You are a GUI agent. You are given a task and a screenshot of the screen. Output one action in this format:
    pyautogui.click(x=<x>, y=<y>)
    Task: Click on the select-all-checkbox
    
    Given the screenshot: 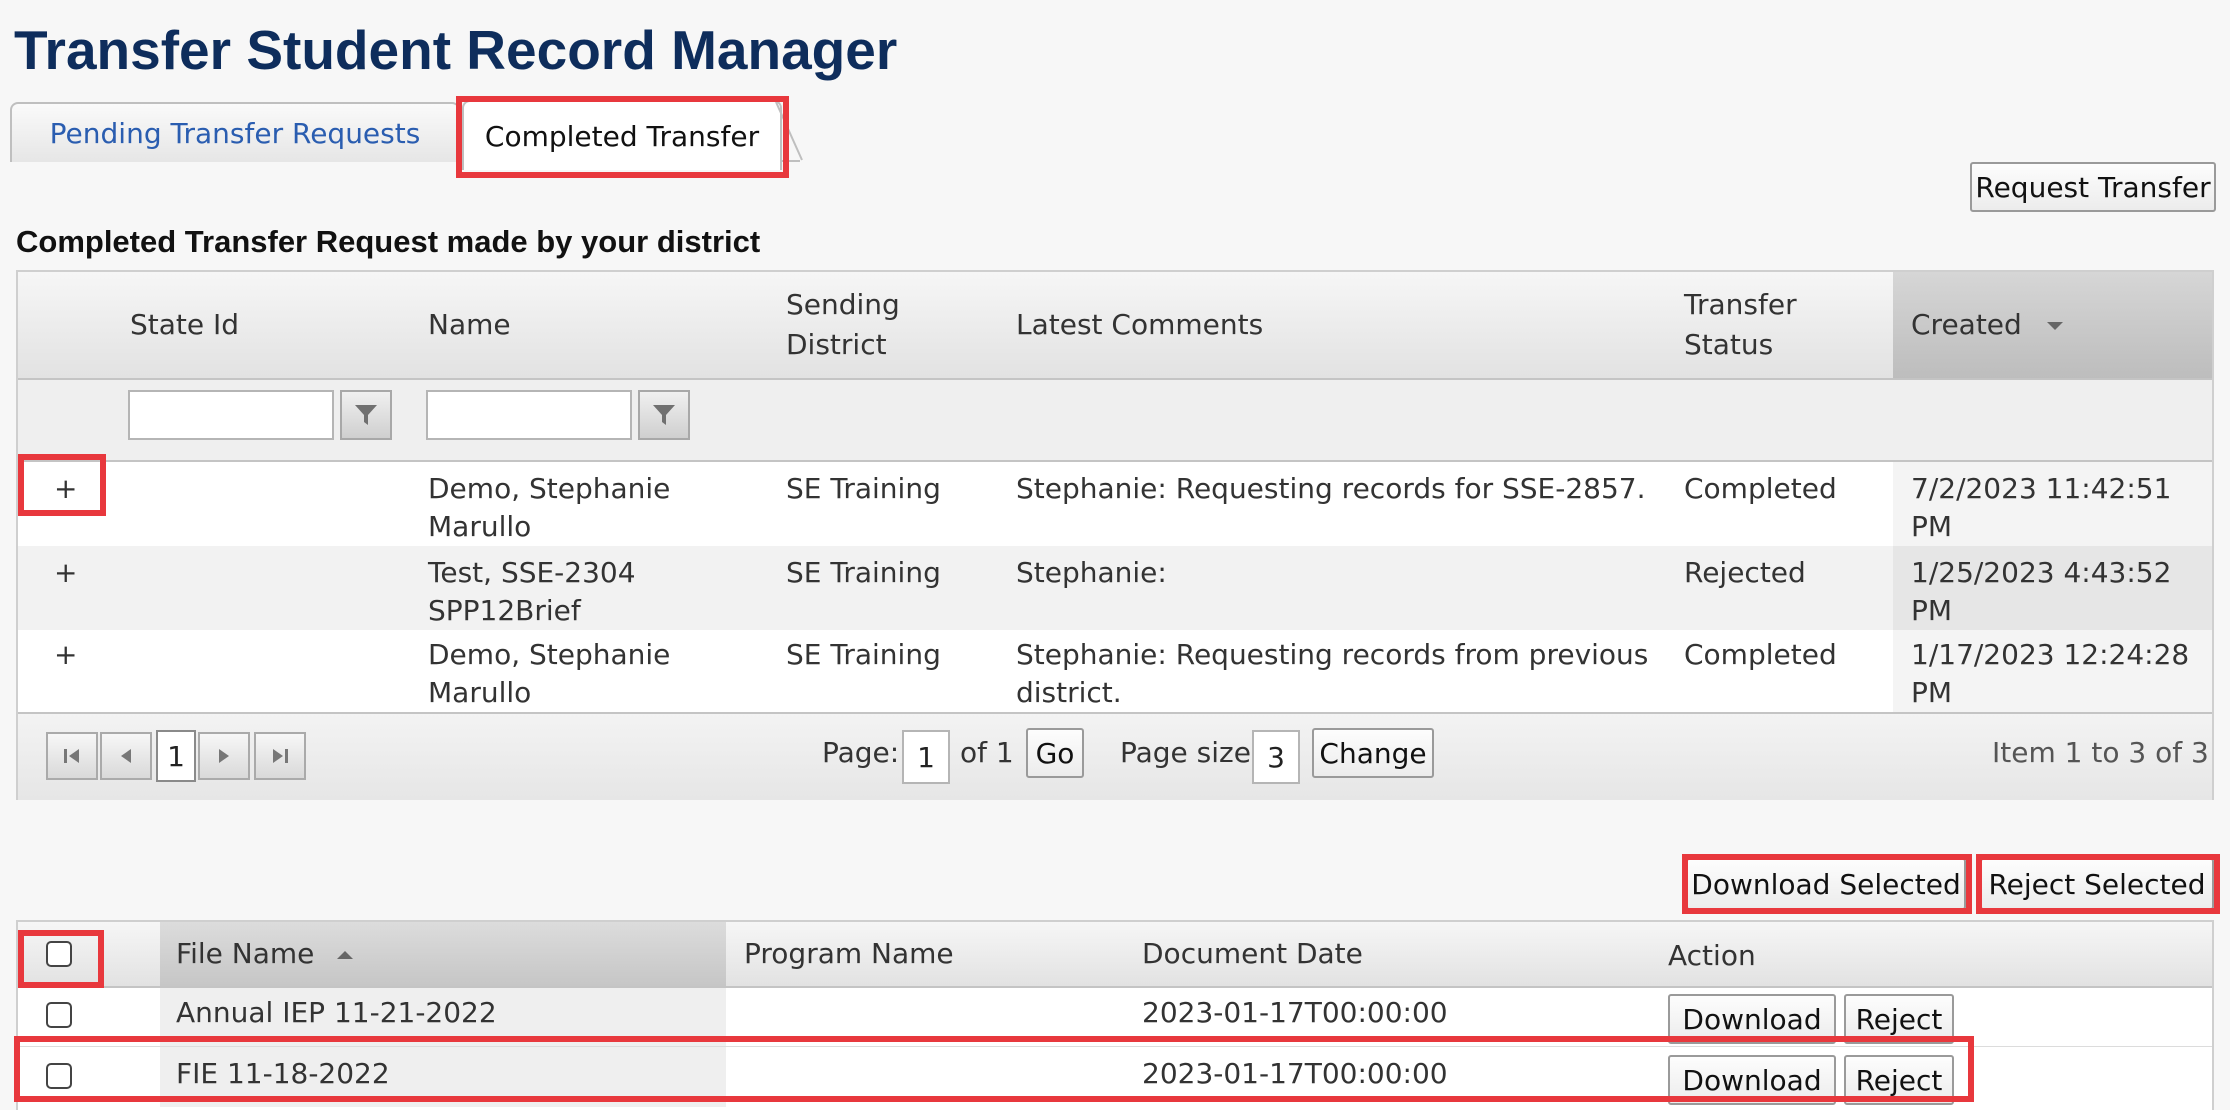 What is the action you would take?
    pyautogui.click(x=59, y=954)
    